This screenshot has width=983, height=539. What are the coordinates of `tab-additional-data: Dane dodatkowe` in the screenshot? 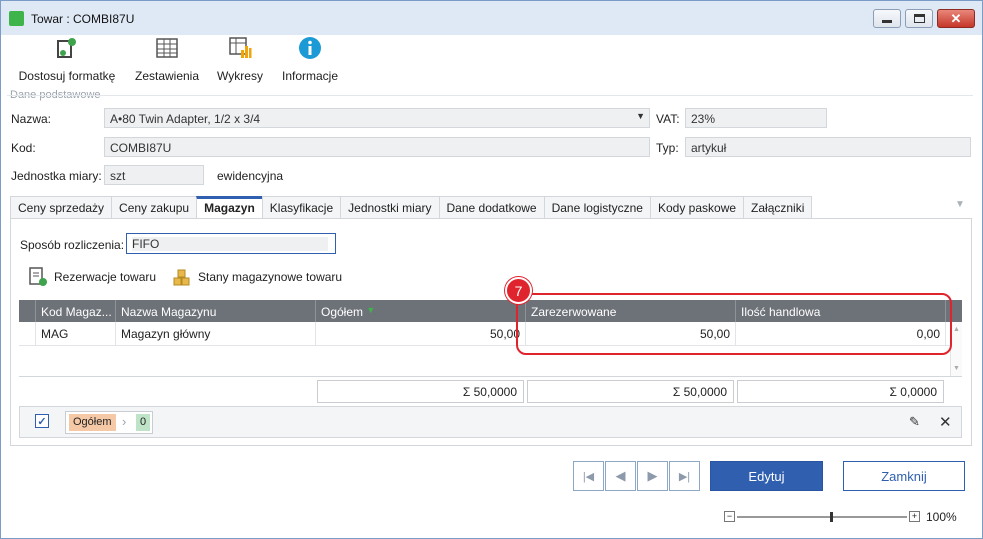 It's located at (491, 207).